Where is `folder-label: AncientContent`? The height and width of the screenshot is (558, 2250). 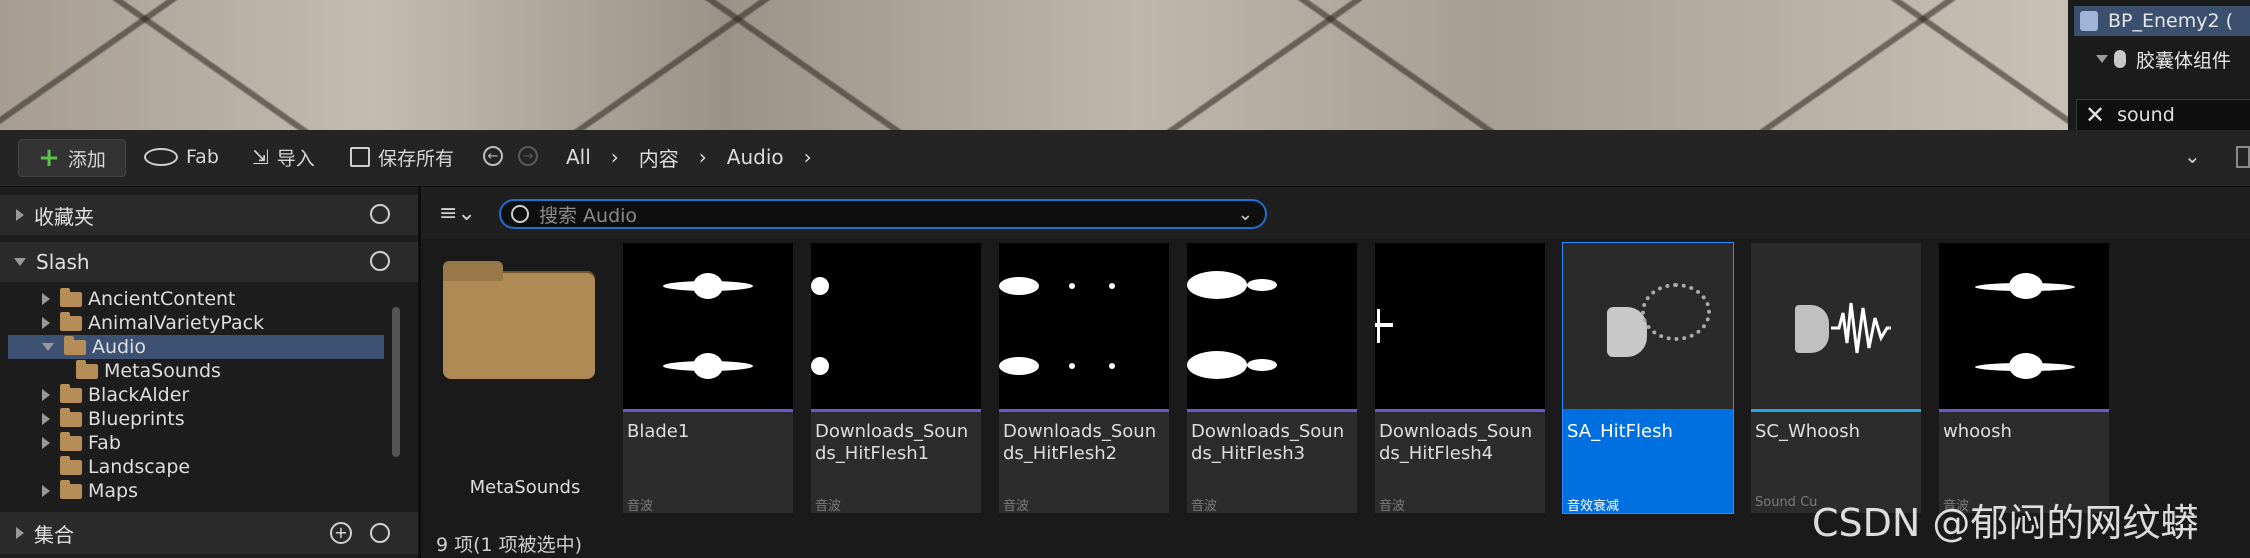
folder-label: AncientContent is located at coordinates (162, 299).